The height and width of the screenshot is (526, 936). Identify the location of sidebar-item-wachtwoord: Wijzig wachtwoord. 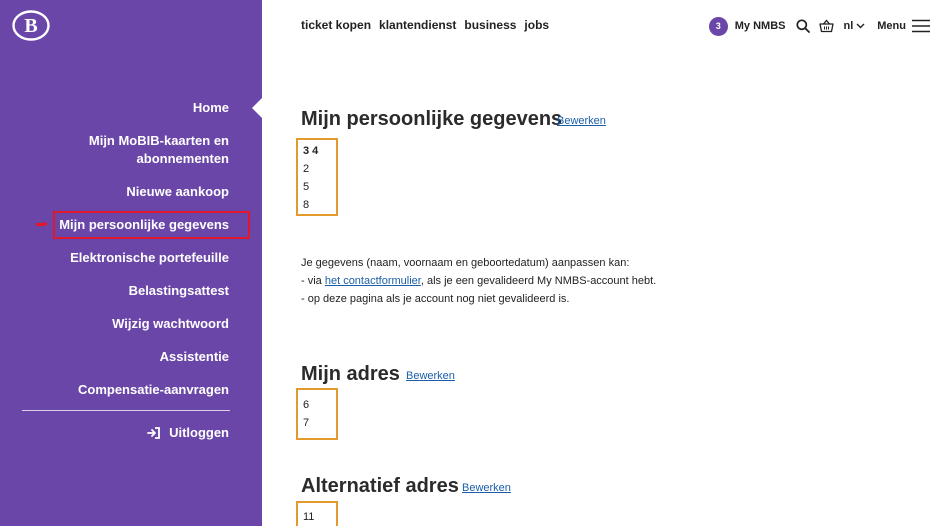
(170, 324).